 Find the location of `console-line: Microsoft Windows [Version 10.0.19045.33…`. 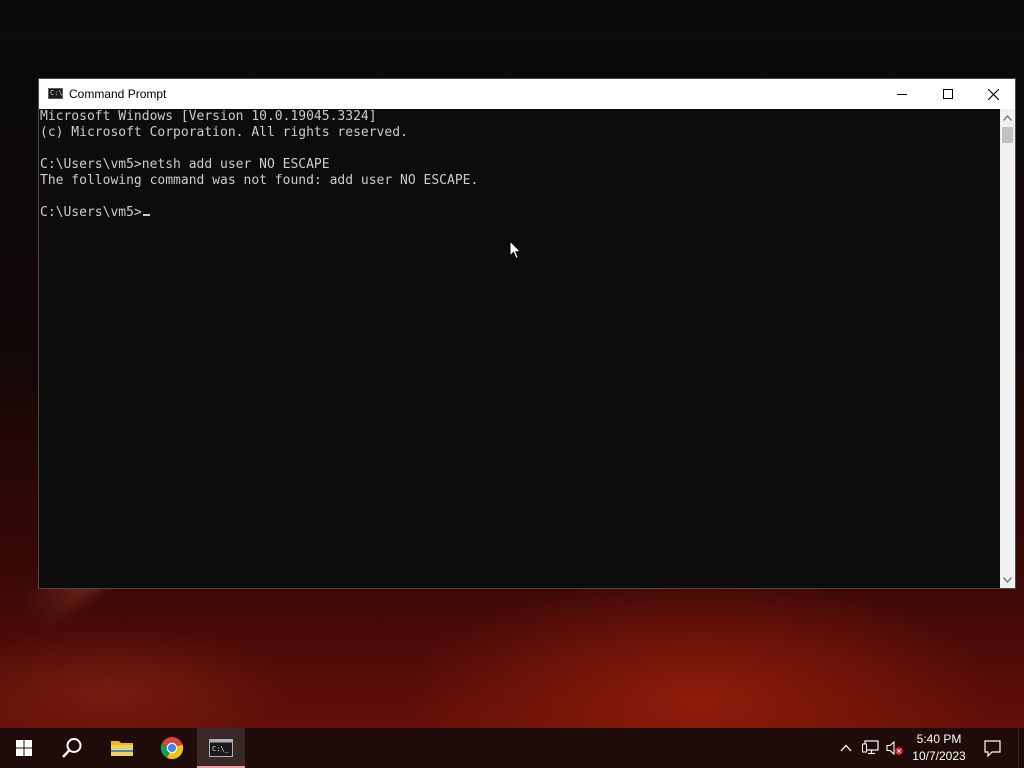

console-line: Microsoft Windows [Version 10.0.19045.33… is located at coordinates (208, 116).